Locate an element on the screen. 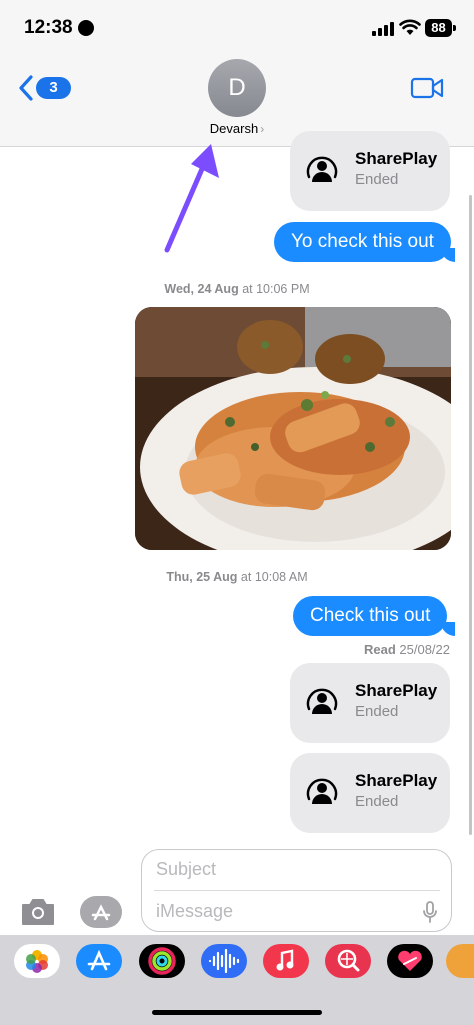  battery-icon: 88 is located at coordinates (438, 28).